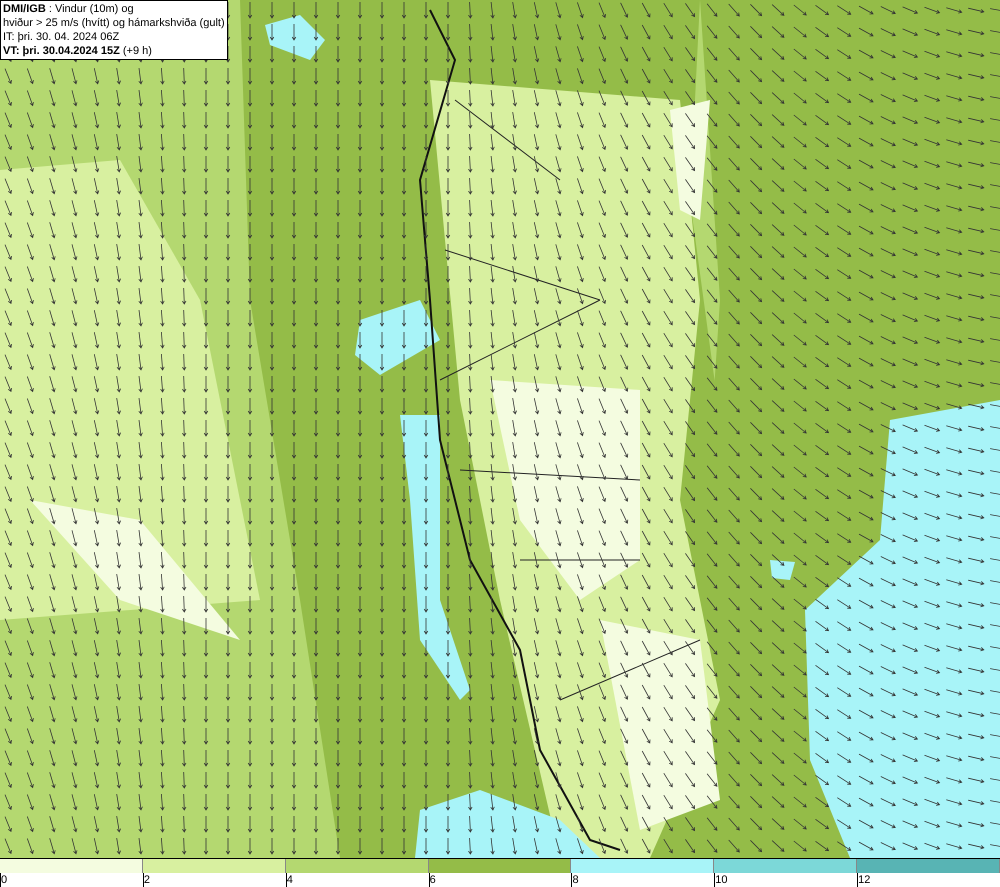  What do you see at coordinates (433, 880) in the screenshot?
I see `legend-tick-label: 6` at bounding box center [433, 880].